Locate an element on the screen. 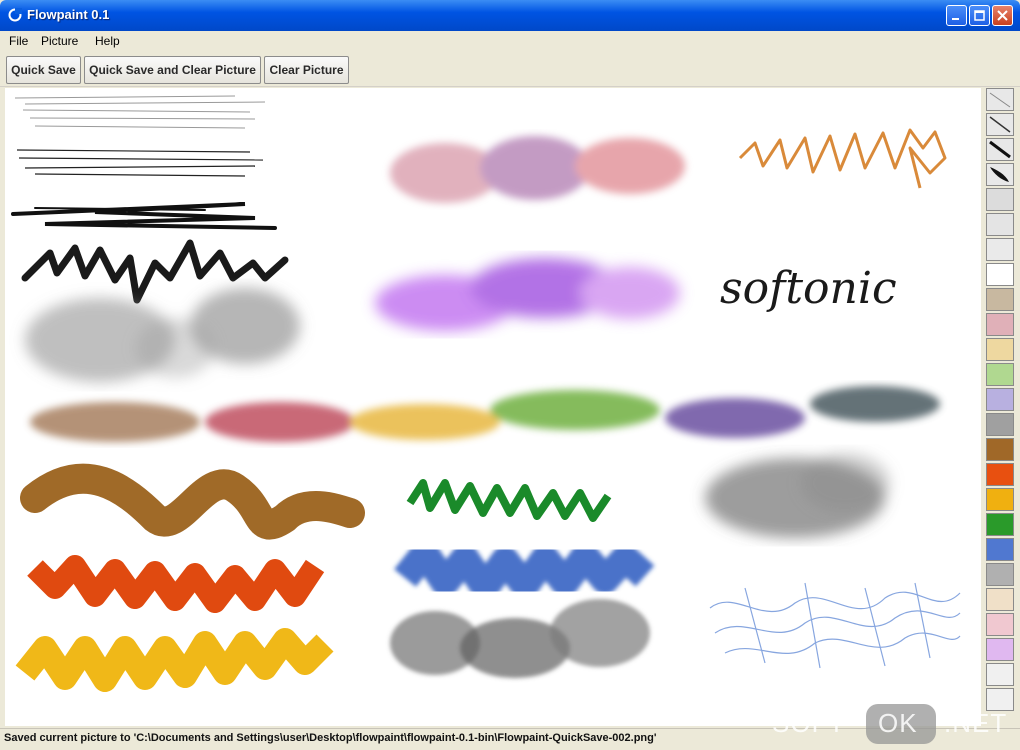  green-zigzag-stroke is located at coordinates (509, 500).